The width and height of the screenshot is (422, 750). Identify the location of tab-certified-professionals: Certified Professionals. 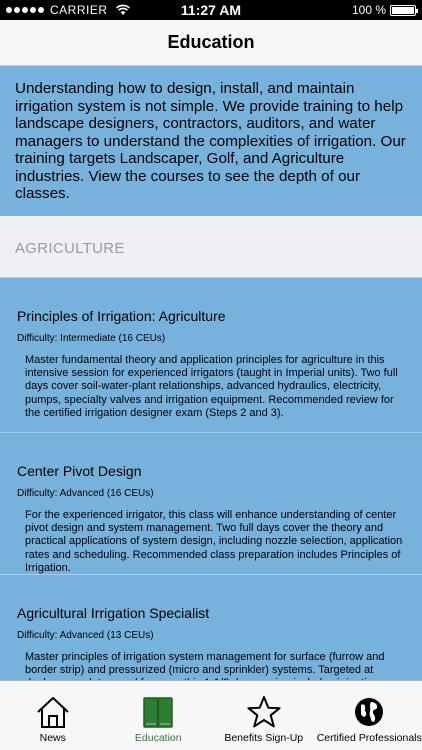
(369, 715).